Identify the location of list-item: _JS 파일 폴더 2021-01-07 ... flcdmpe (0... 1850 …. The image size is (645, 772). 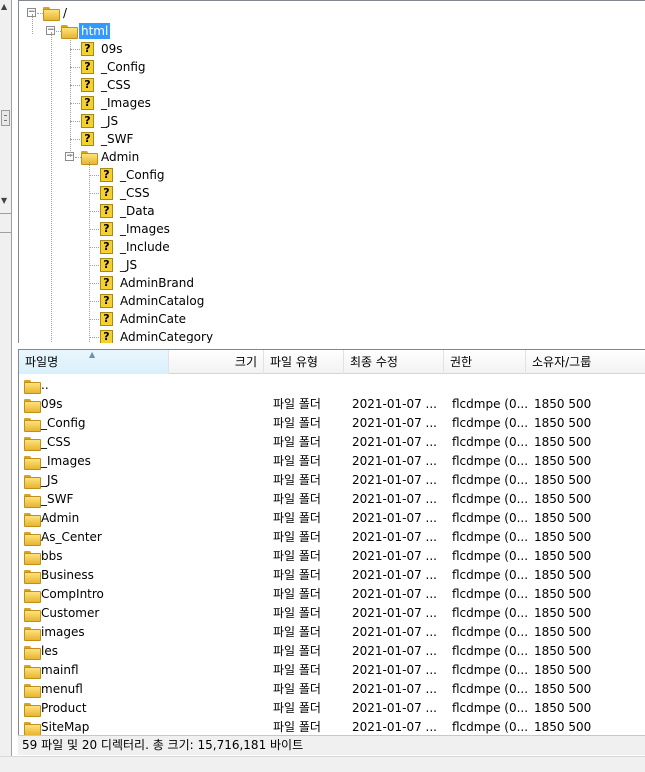
(332, 480).